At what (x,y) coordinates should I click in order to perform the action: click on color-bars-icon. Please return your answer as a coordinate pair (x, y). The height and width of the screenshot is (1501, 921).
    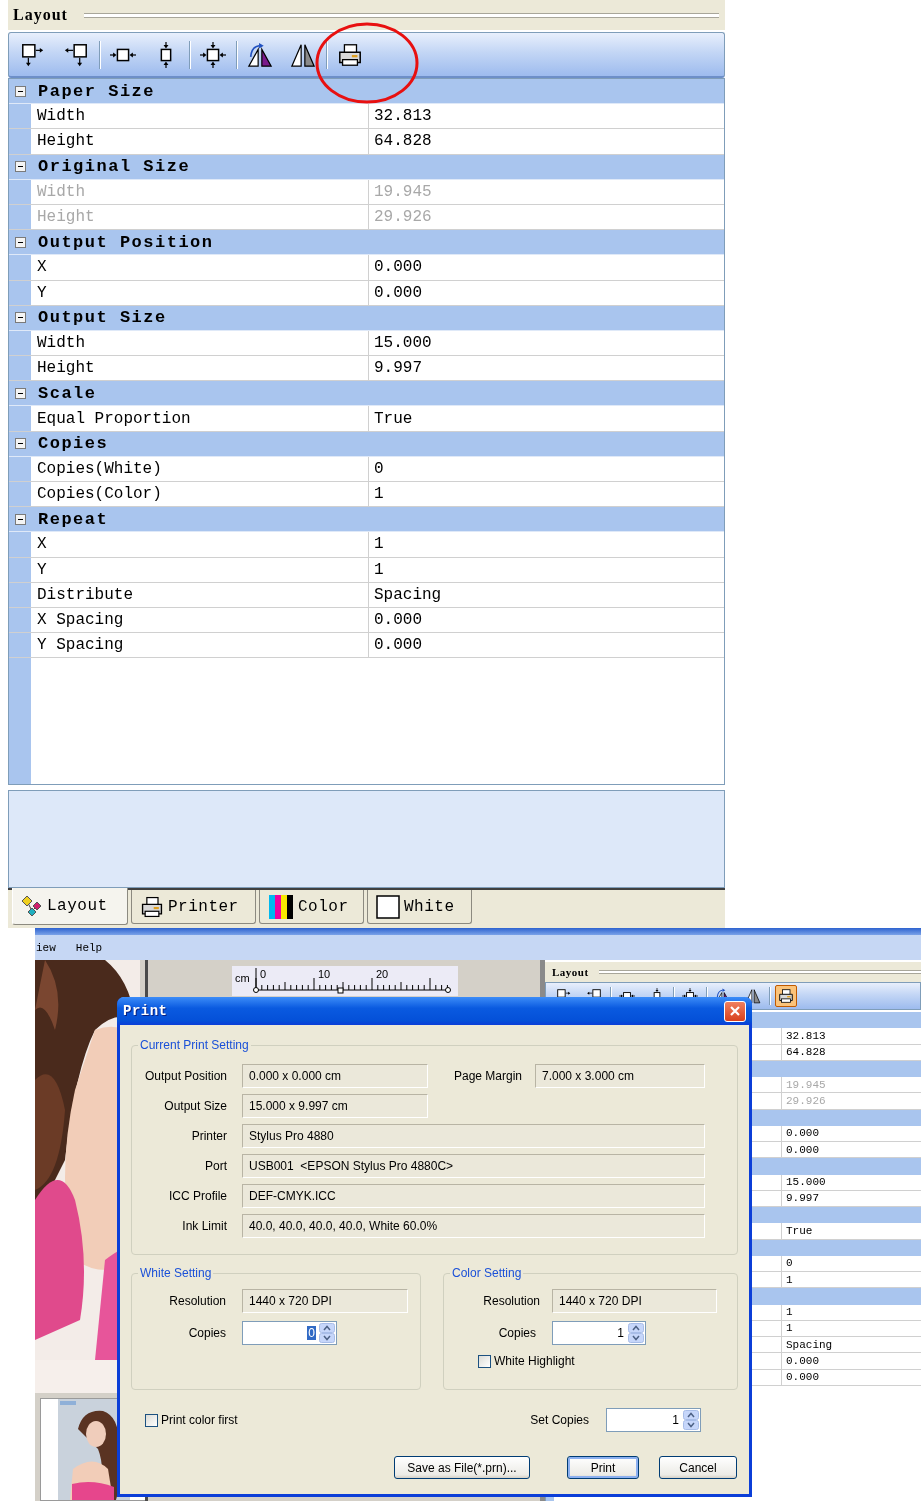
    Looking at the image, I should click on (281, 906).